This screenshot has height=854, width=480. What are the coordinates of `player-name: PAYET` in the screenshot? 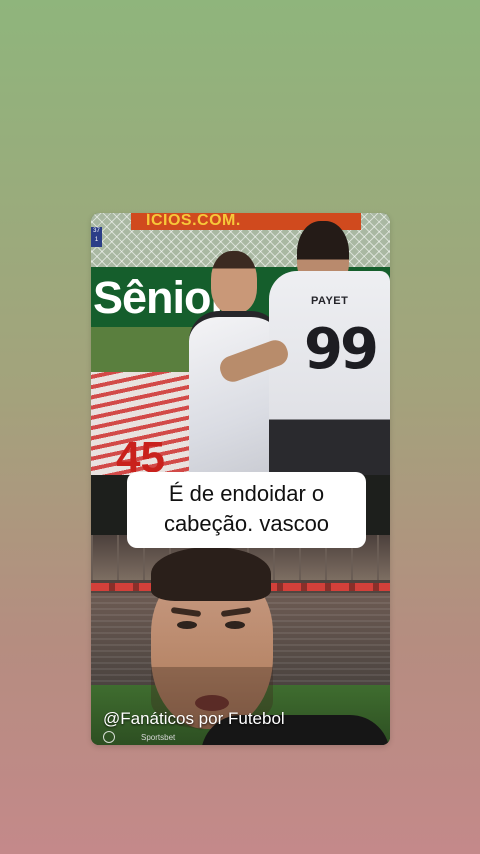 It's located at (330, 301).